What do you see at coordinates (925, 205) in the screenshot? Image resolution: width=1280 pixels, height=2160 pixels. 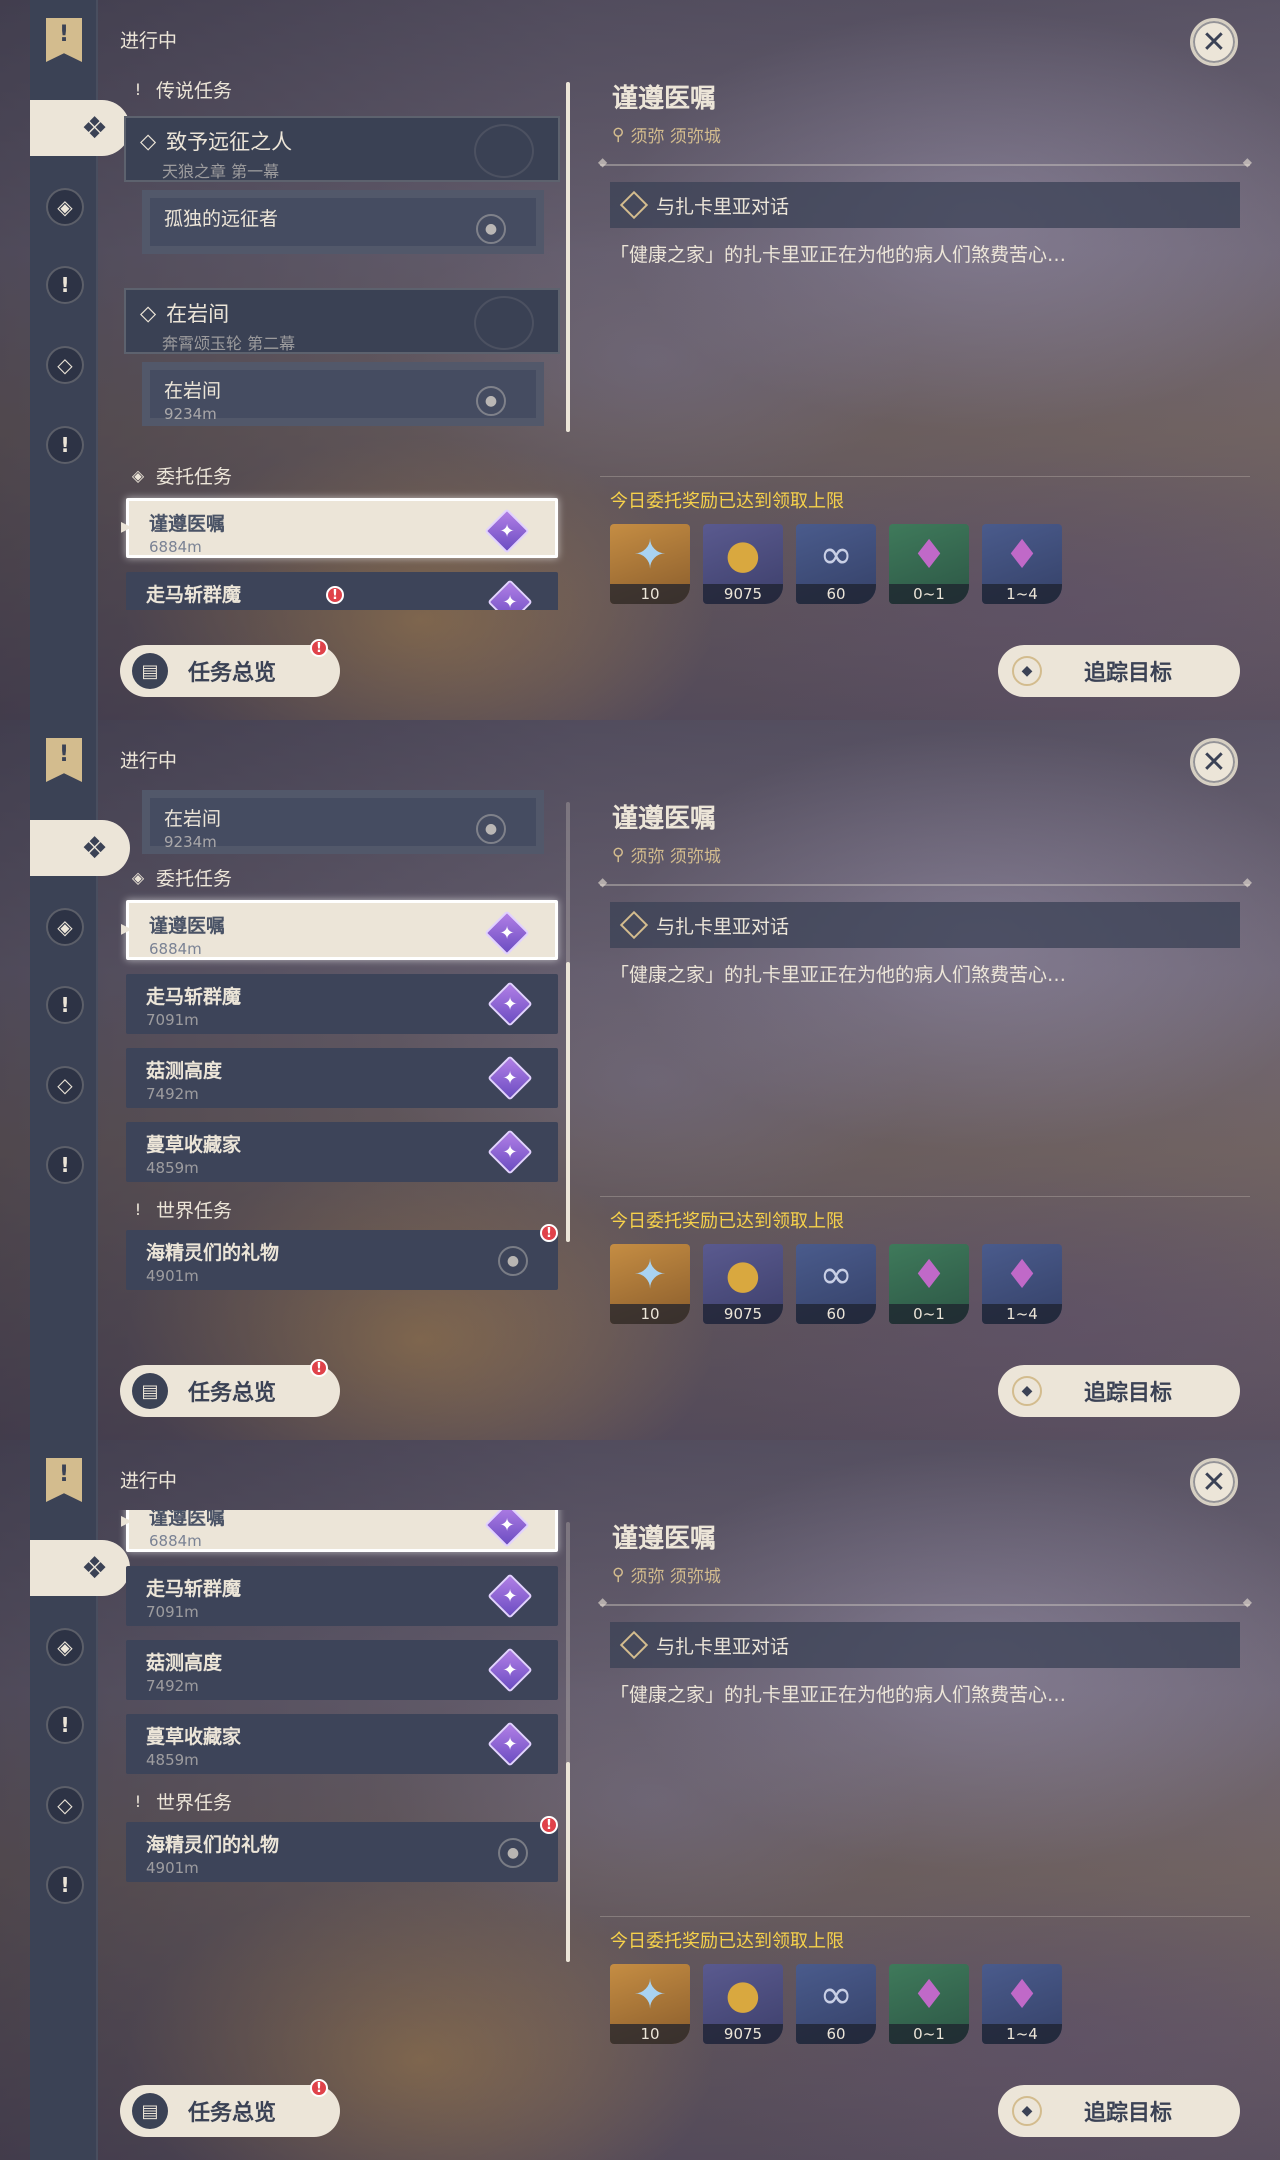 I see `objective-bar: 与扎卡里亚对话` at bounding box center [925, 205].